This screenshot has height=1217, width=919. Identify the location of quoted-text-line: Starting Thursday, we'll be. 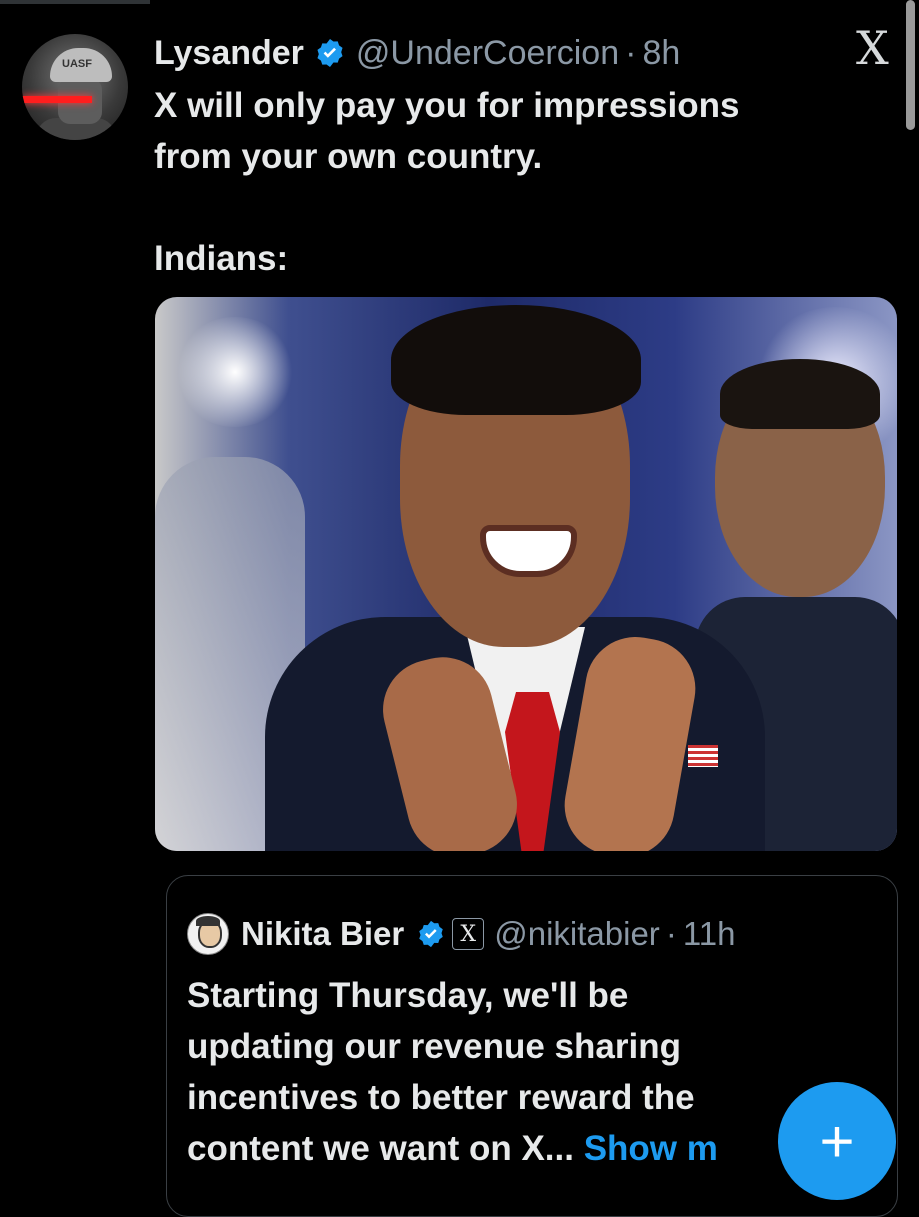
(408, 995).